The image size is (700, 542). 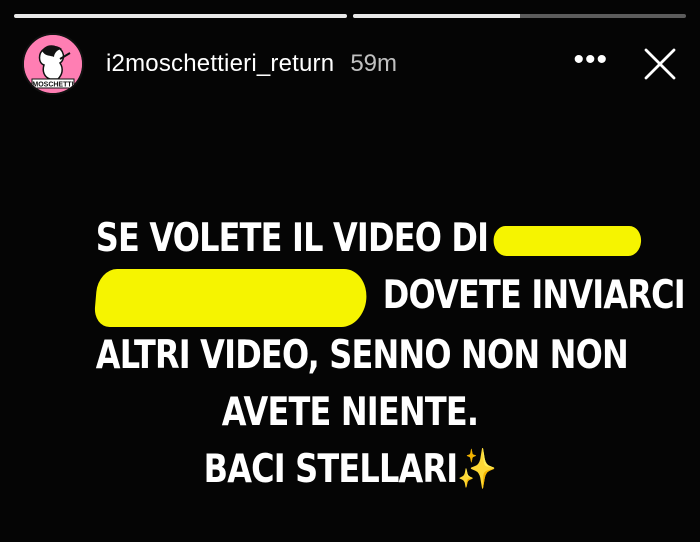 What do you see at coordinates (362, 355) in the screenshot?
I see `story-line-3: ALTRI VIDEO, SENNO NON NON` at bounding box center [362, 355].